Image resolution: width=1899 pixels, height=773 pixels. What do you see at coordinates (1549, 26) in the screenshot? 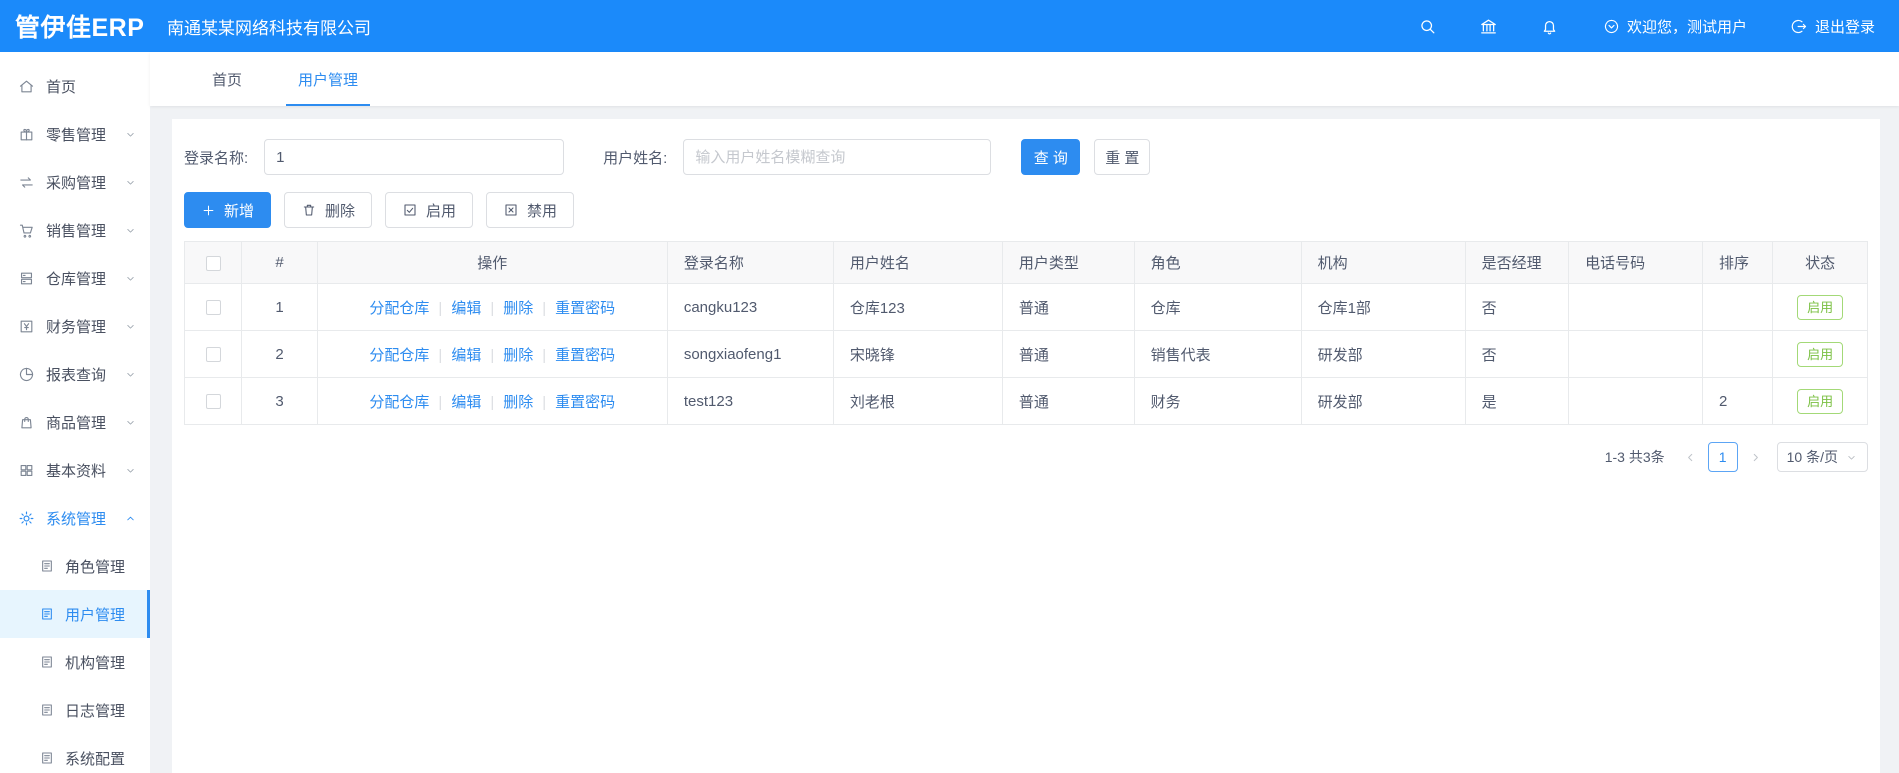
I see `bell-icon` at bounding box center [1549, 26].